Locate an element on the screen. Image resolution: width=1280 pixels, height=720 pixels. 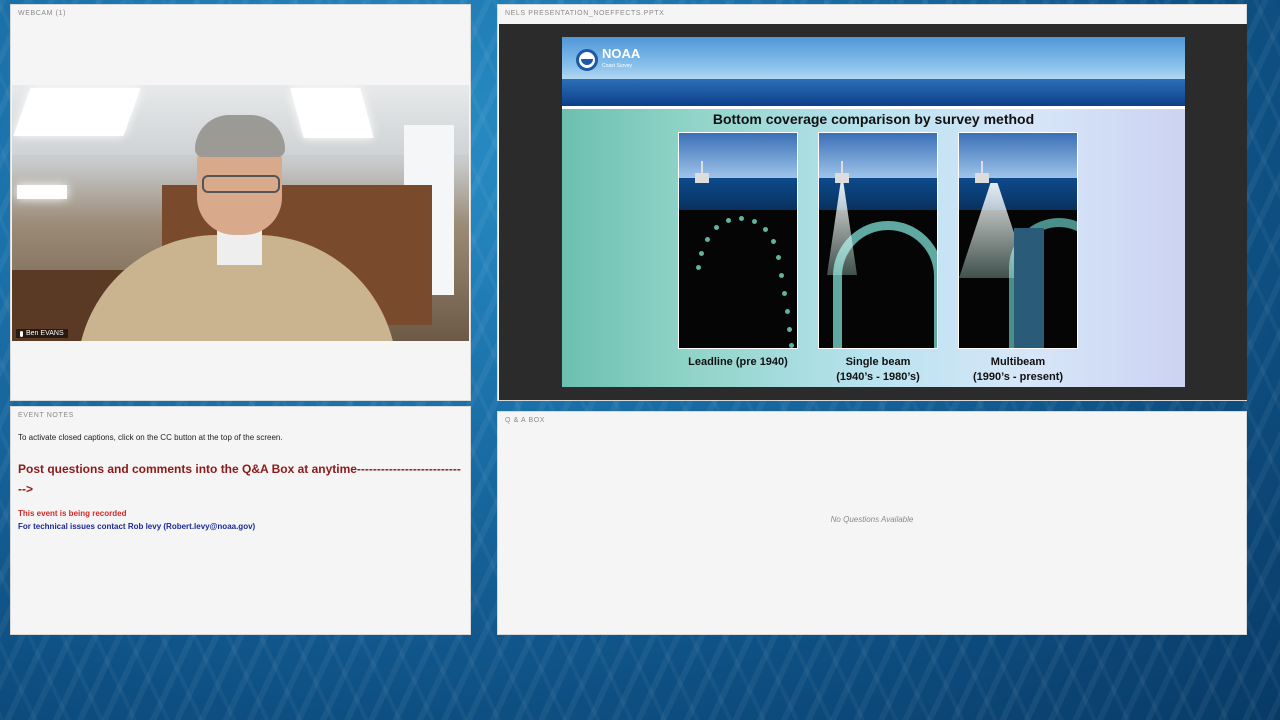
noaa-logo: NOAA Coast Survey is located at coordinates (608, 59).